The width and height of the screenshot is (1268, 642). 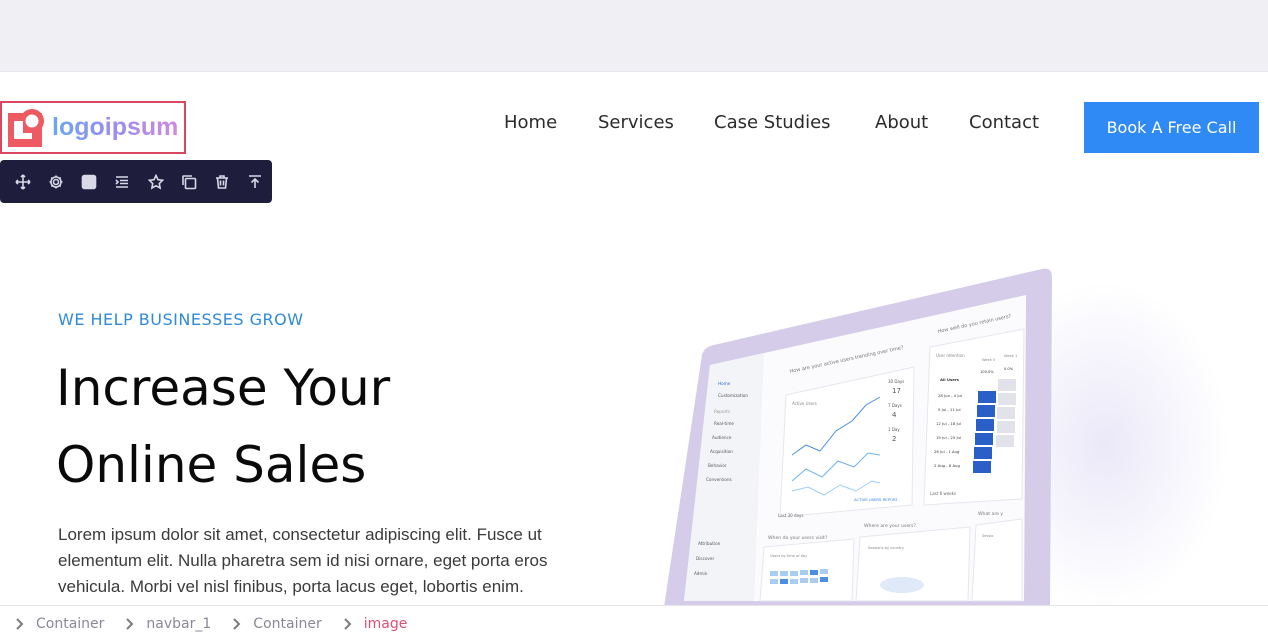 I want to click on logo-selected-element: logoipsum, so click(x=93, y=127).